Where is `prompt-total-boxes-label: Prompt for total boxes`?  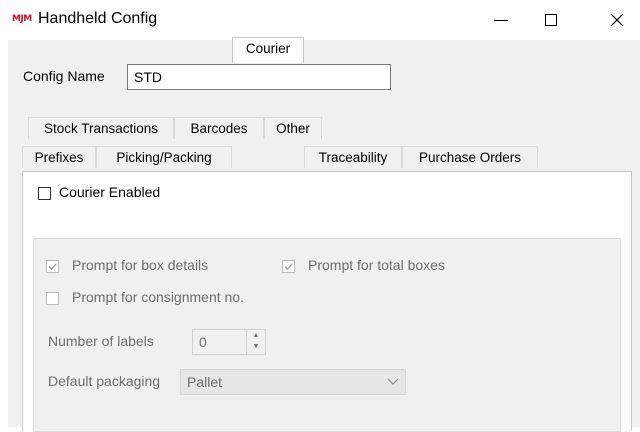 prompt-total-boxes-label: Prompt for total boxes is located at coordinates (376, 265).